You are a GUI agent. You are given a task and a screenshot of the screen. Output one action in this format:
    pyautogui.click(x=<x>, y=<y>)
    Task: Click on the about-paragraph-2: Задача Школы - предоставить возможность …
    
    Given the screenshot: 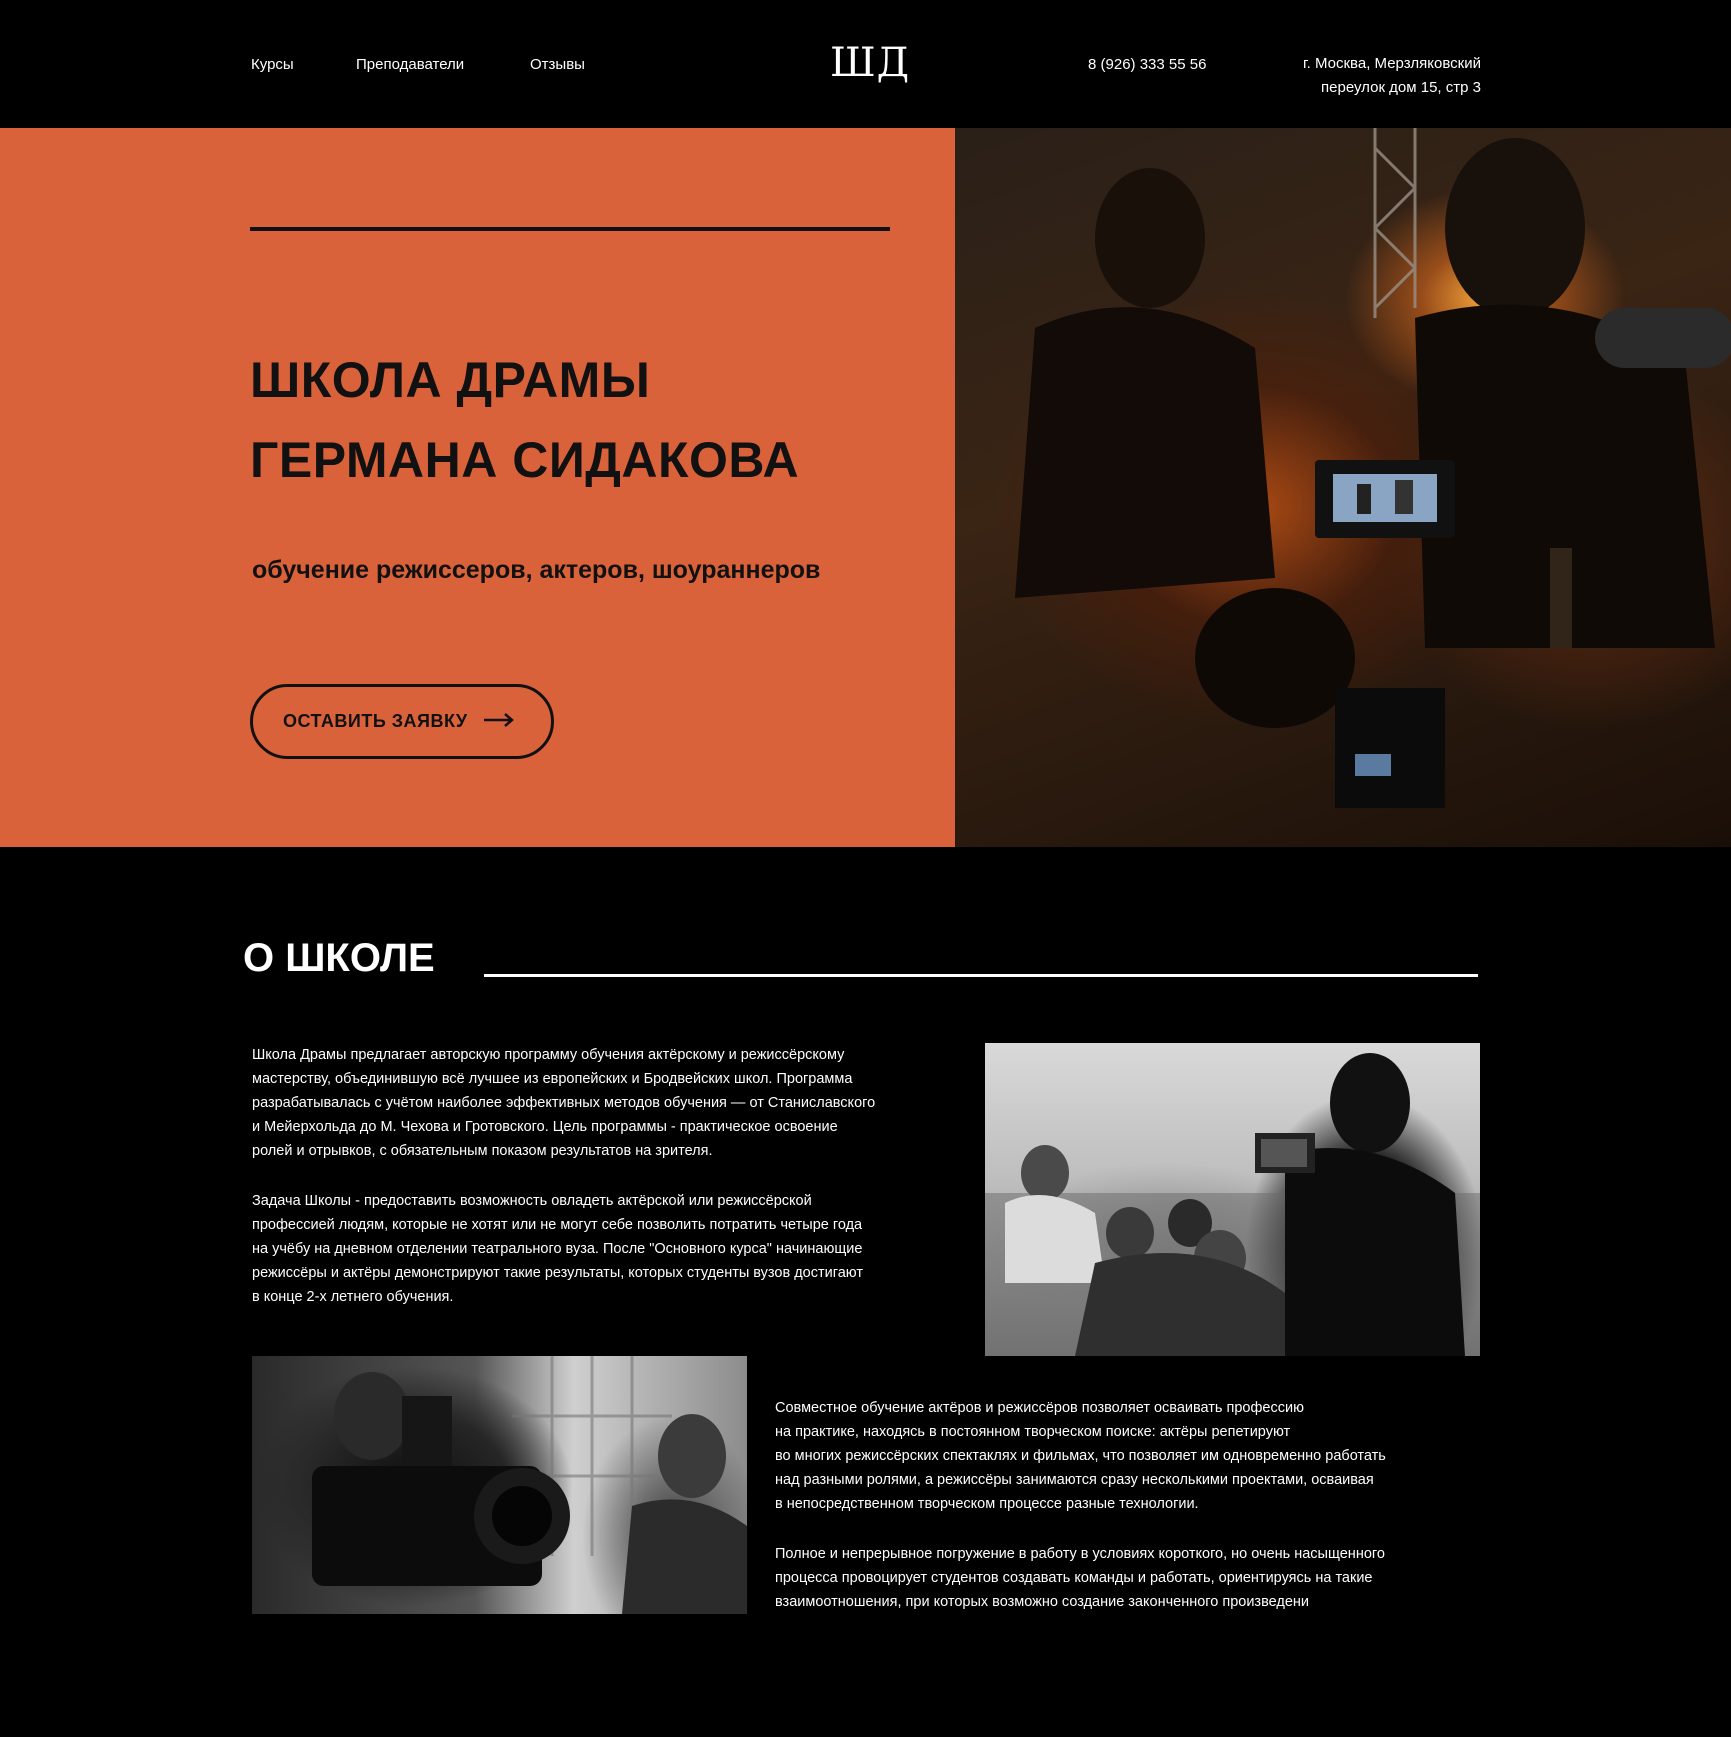 What is the action you would take?
    pyautogui.click(x=557, y=1249)
    